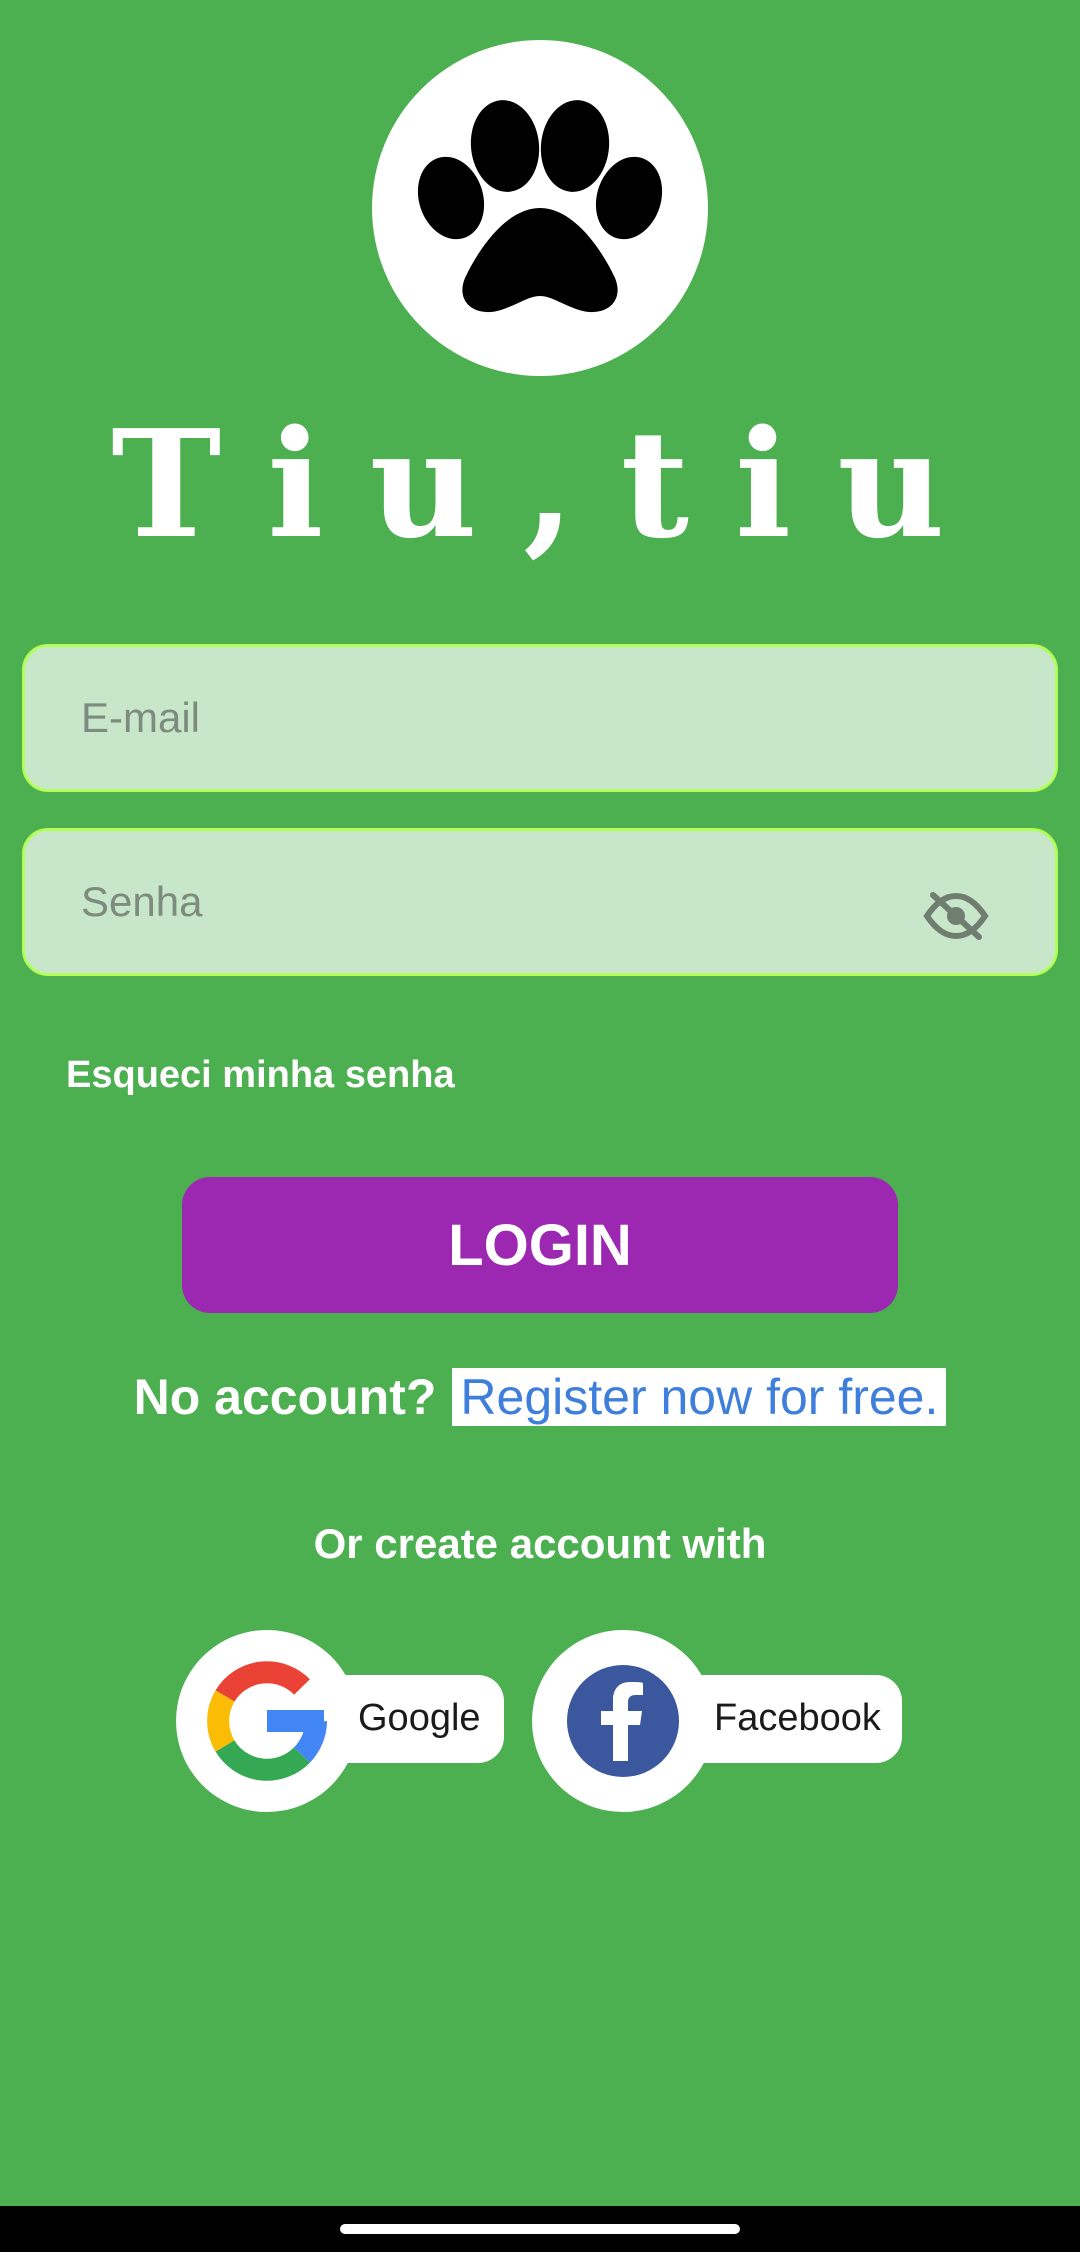 The image size is (1080, 2252). I want to click on no-account-text: No account?, so click(285, 1397).